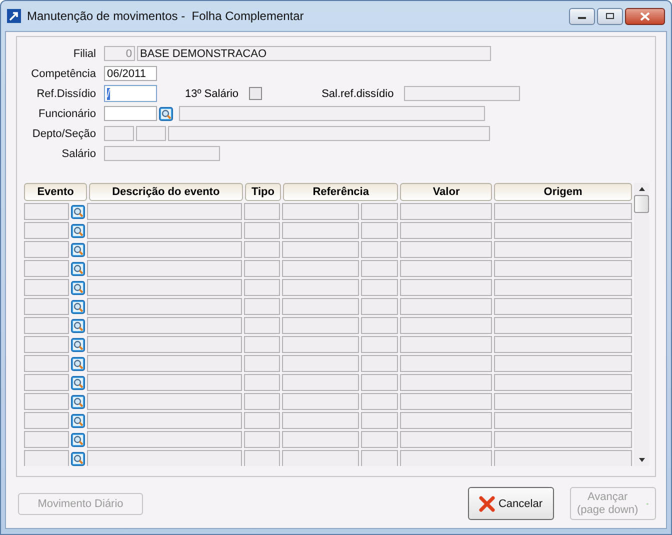  Describe the element at coordinates (511, 503) in the screenshot. I see `cancel-button: Cancelar` at that location.